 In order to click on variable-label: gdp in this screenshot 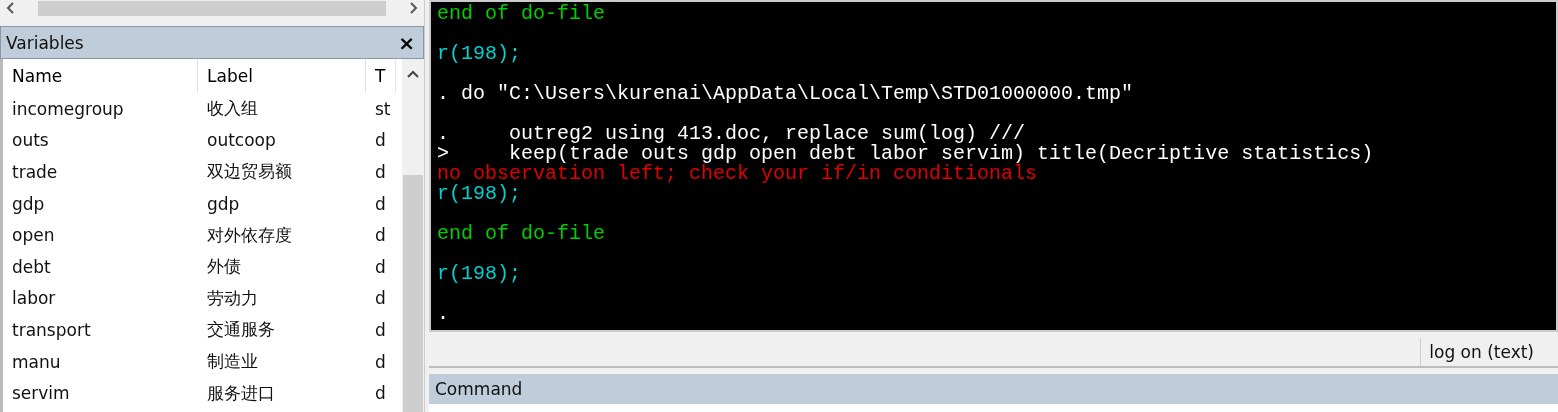, I will do `click(223, 203)`.